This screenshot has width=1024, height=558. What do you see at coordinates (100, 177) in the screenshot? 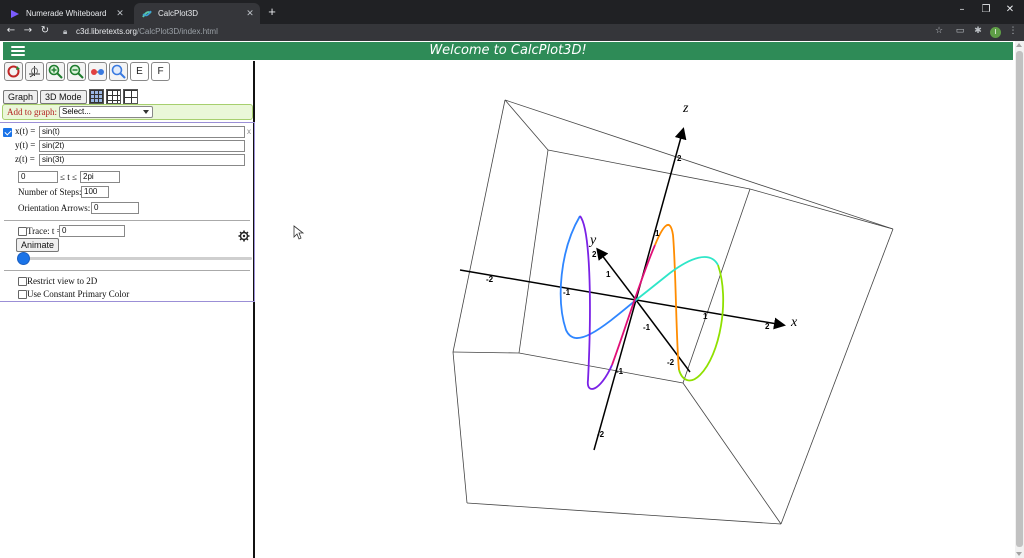
I see `t-max-input: 2pi` at bounding box center [100, 177].